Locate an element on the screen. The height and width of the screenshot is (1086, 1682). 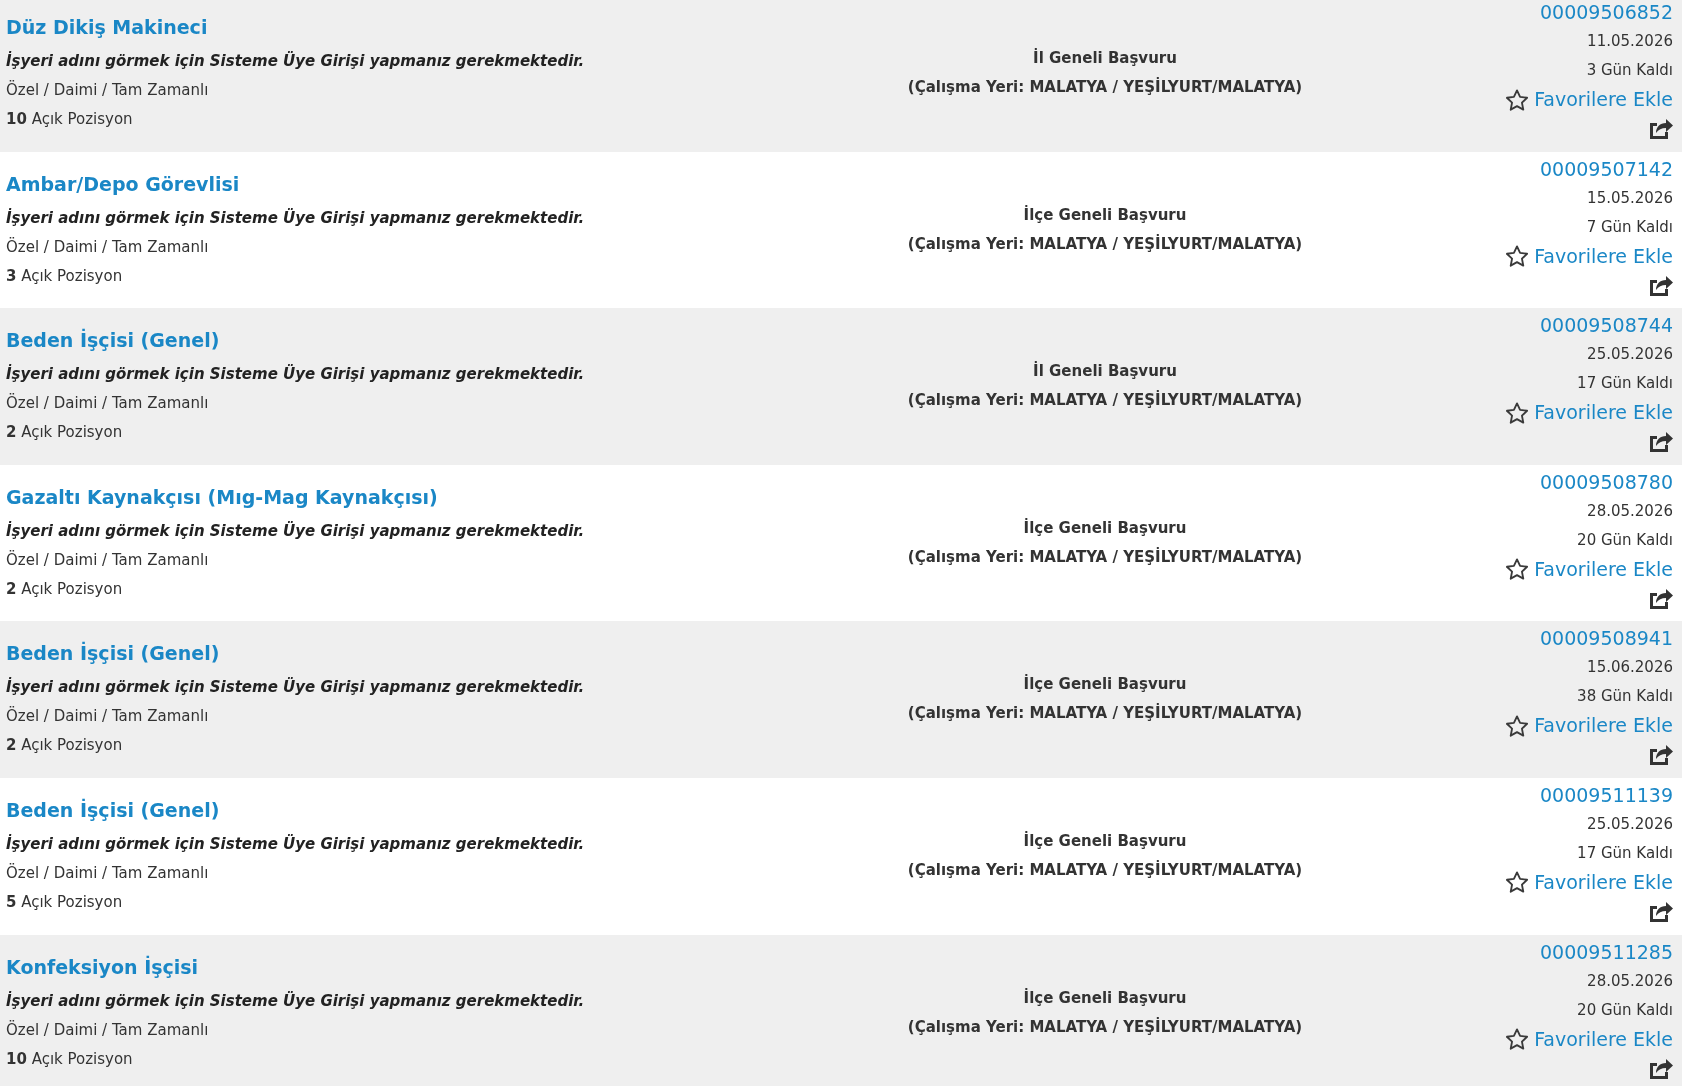
deadline-date: 11.05.2026 is located at coordinates (1630, 41).